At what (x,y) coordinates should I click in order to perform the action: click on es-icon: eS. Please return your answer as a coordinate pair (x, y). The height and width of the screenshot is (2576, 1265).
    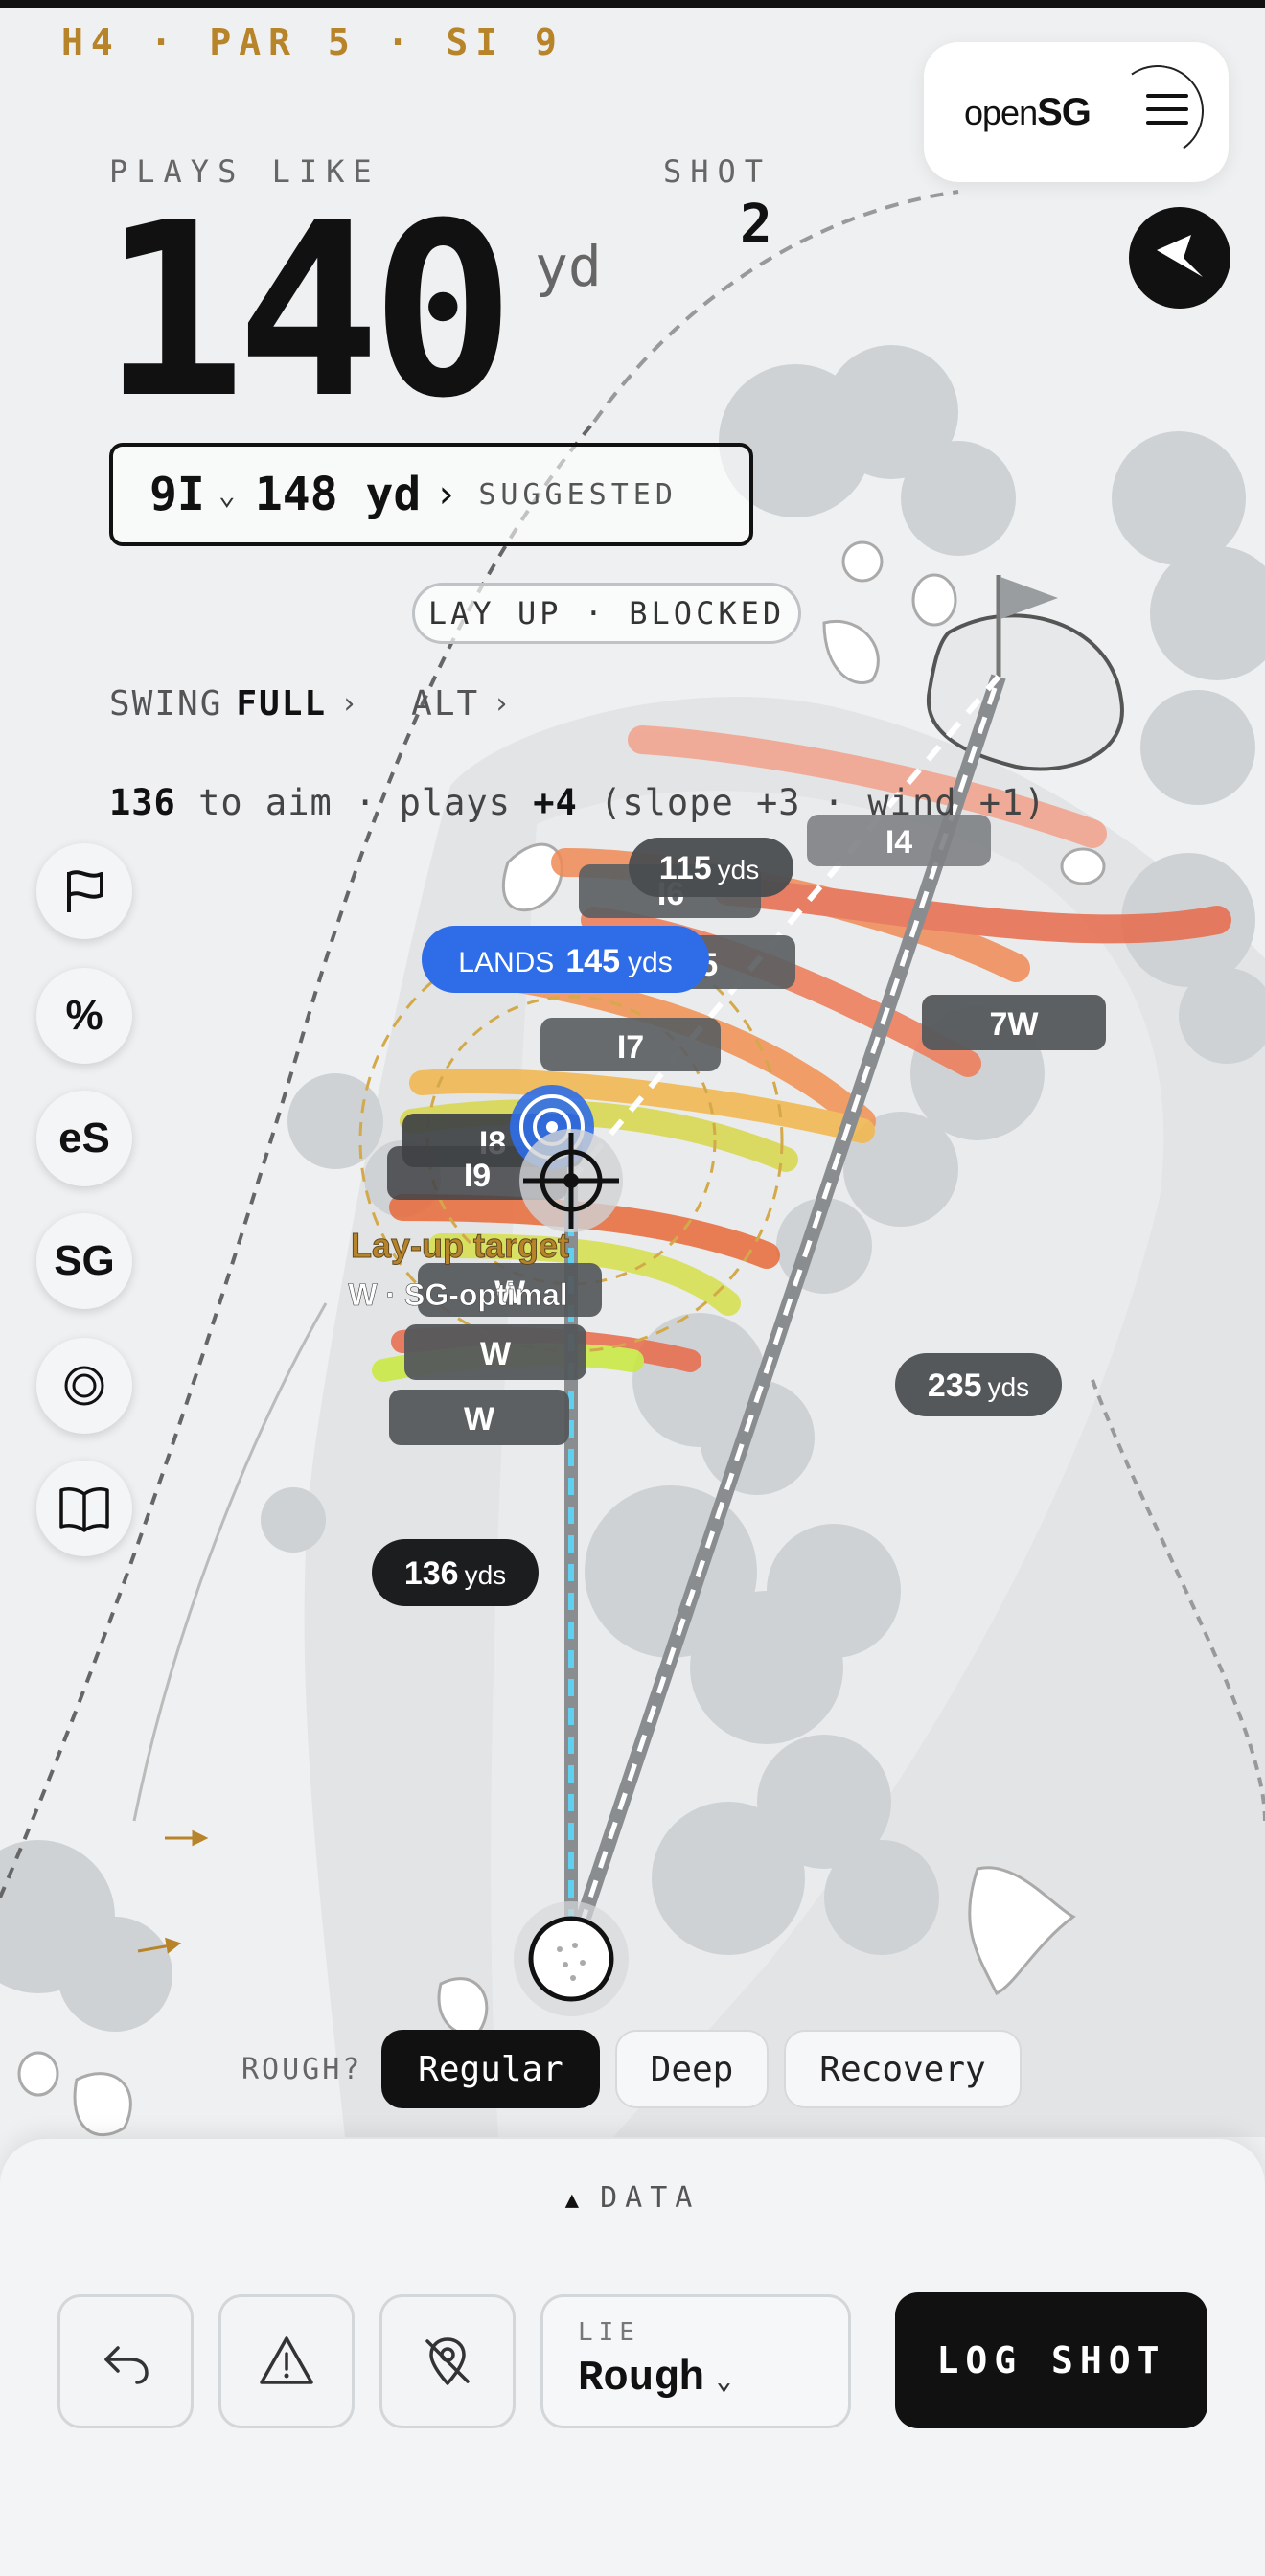
    Looking at the image, I should click on (84, 1138).